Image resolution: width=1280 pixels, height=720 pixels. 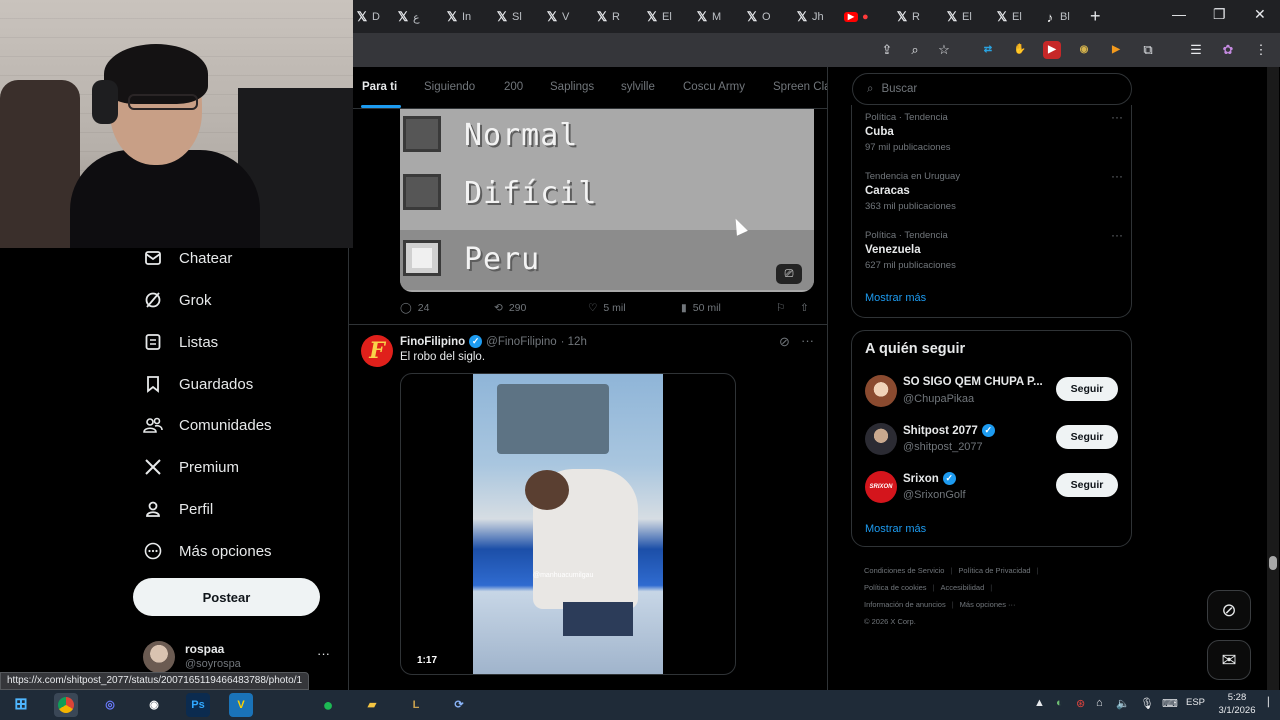 What do you see at coordinates (570, 17) in the screenshot?
I see `browser-tab: 𝕏V` at bounding box center [570, 17].